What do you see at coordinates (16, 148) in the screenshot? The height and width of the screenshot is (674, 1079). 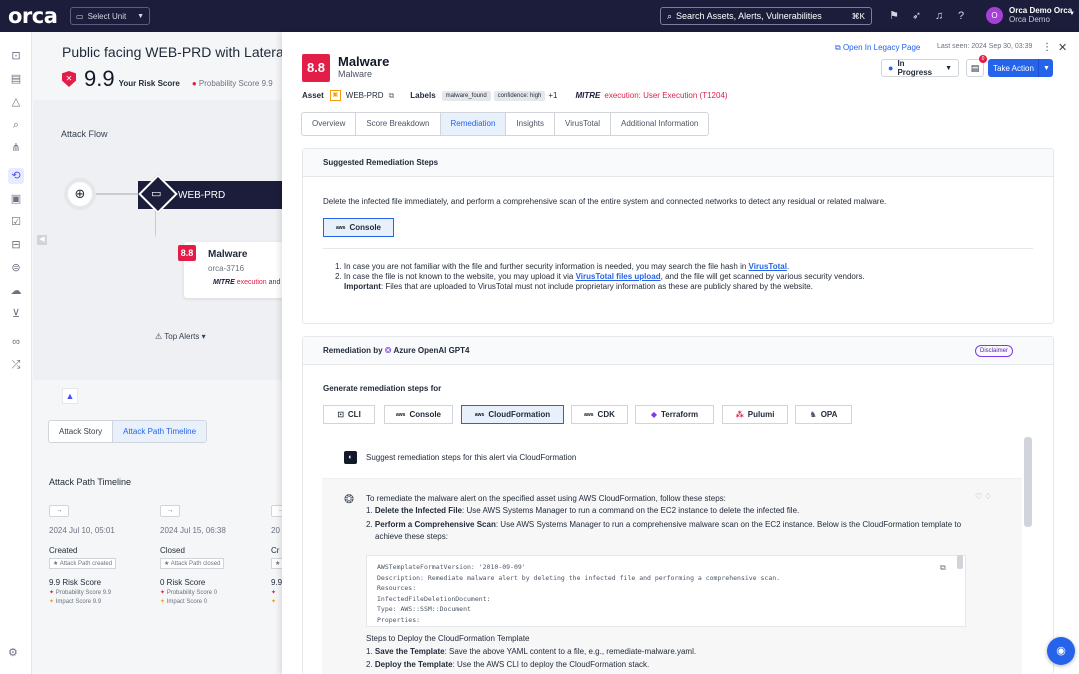 I see `graph-icon: ⋔` at bounding box center [16, 148].